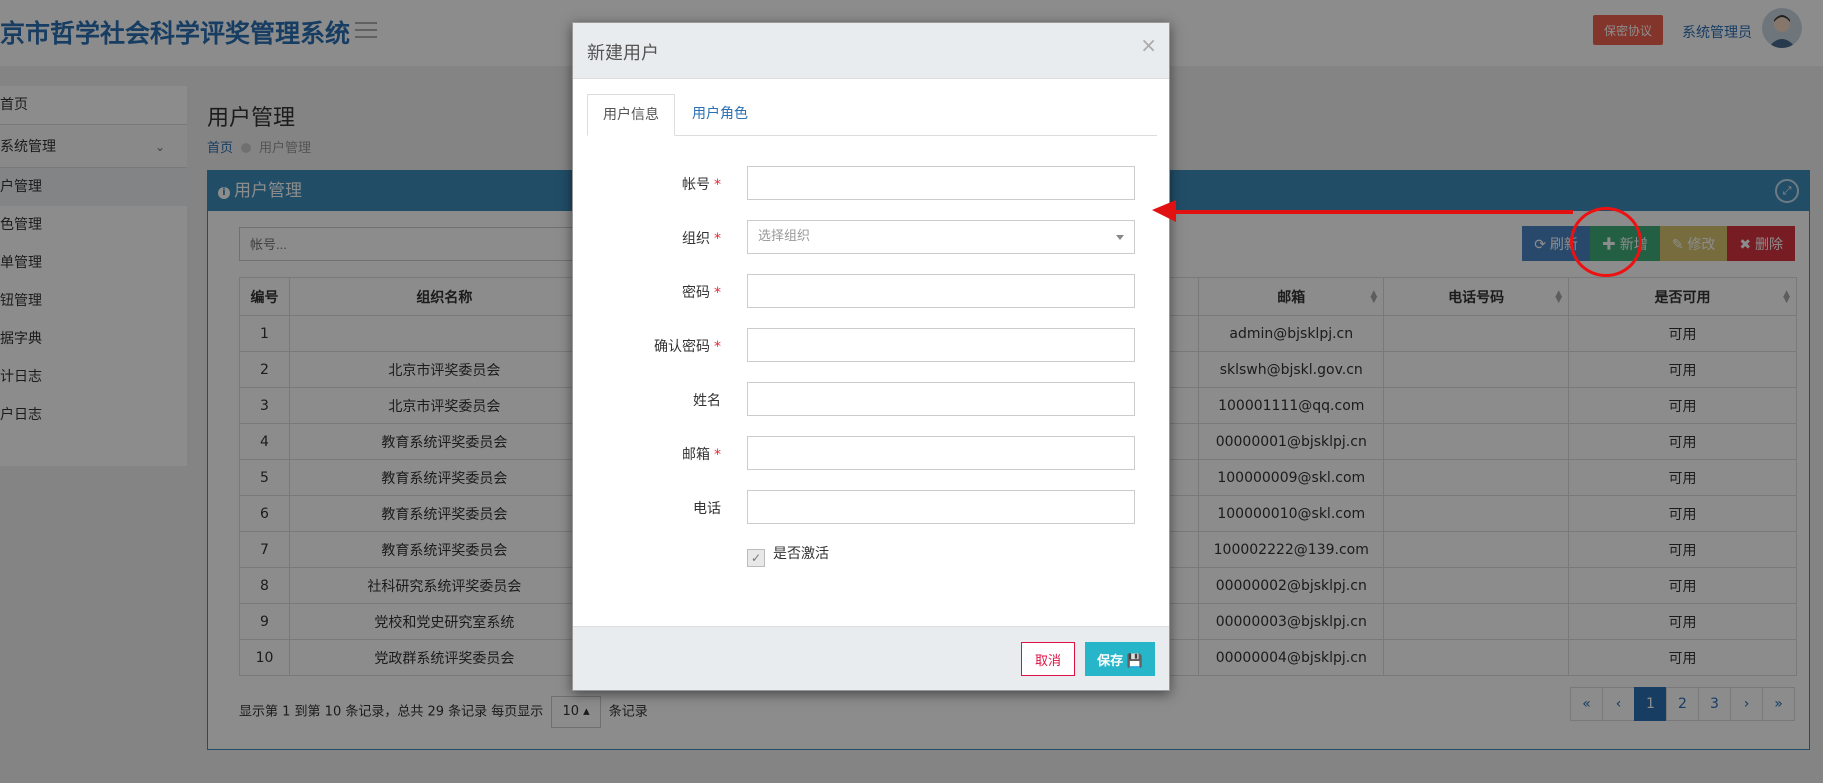 Image resolution: width=1823 pixels, height=783 pixels. I want to click on dialog-footer: 取消 保存 💾, so click(871, 658).